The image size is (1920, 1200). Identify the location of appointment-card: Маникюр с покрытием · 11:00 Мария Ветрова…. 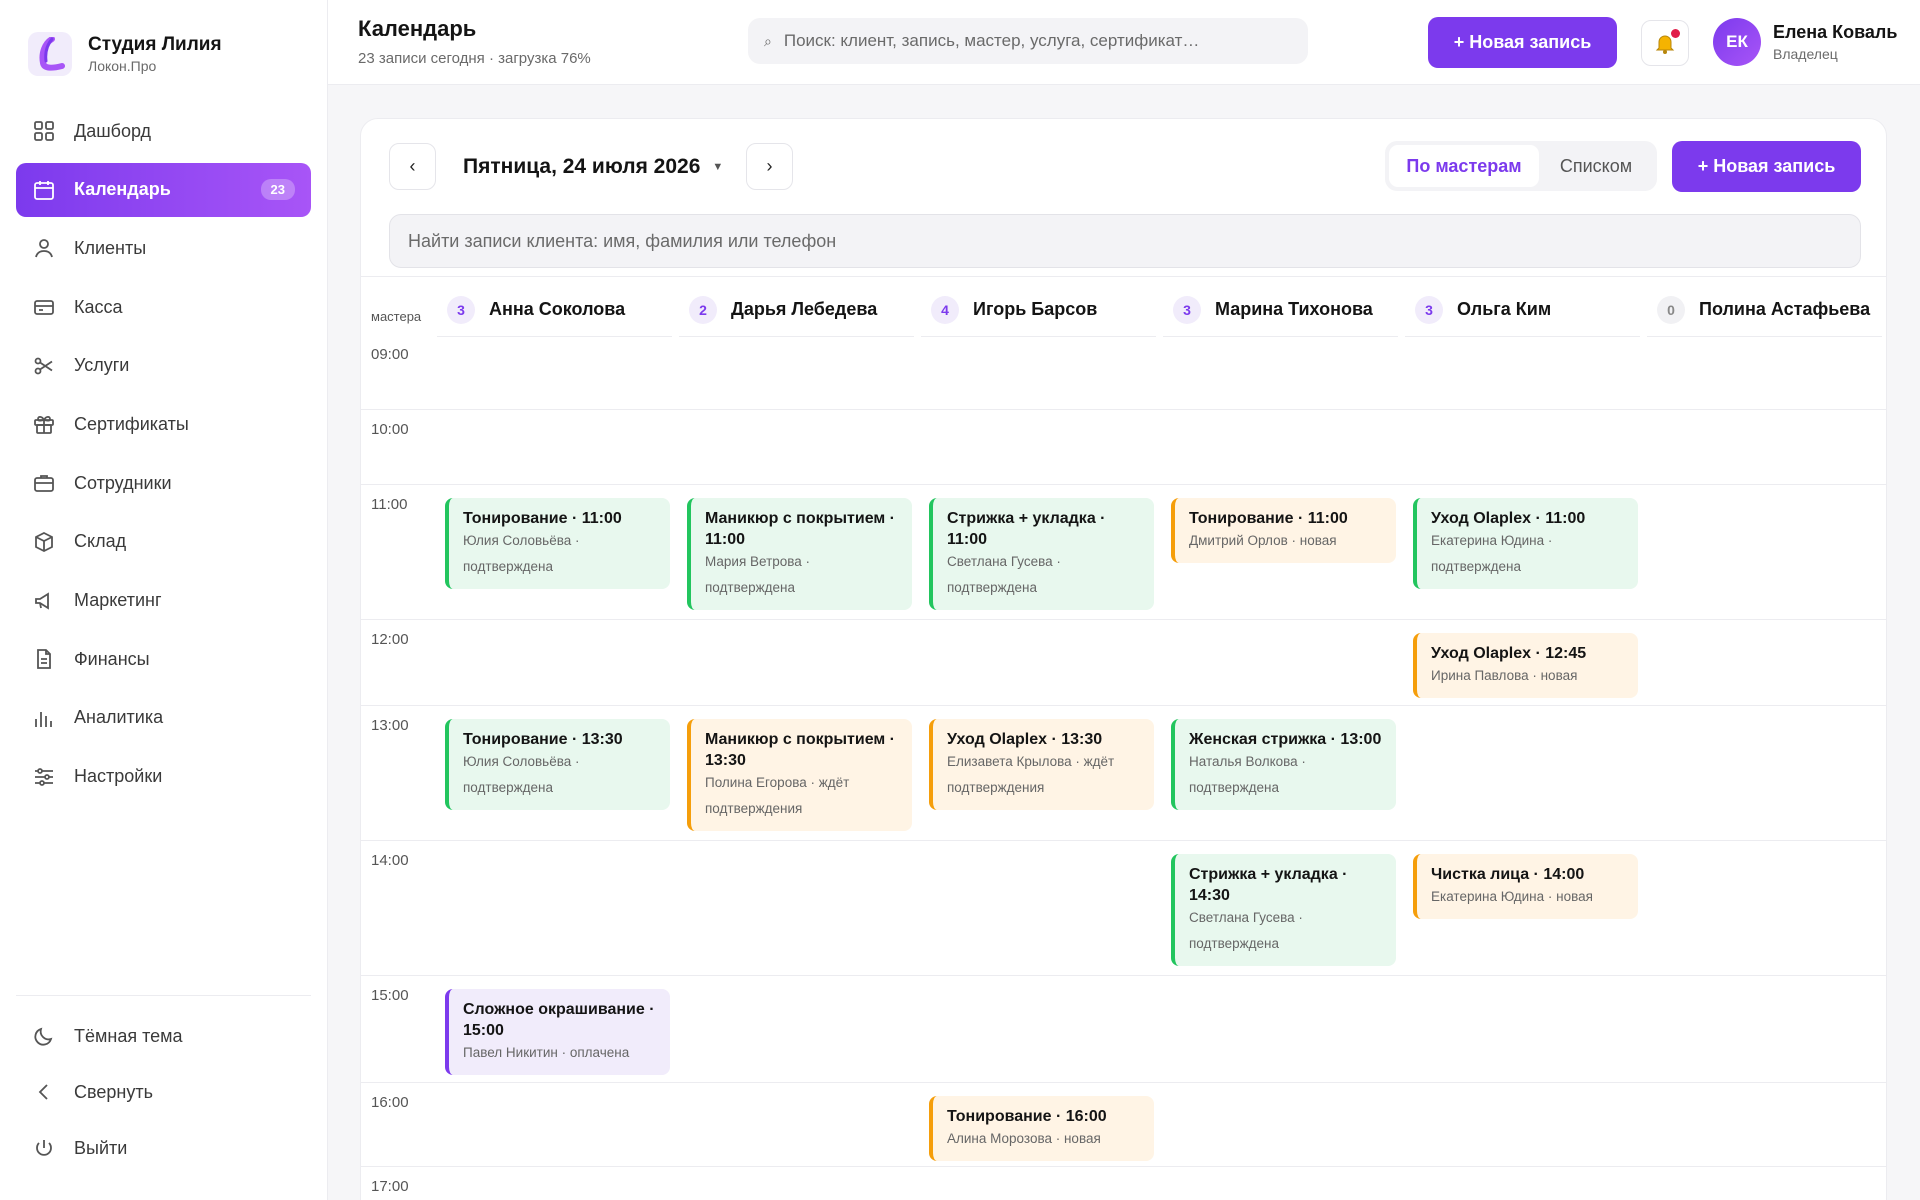
(799, 554).